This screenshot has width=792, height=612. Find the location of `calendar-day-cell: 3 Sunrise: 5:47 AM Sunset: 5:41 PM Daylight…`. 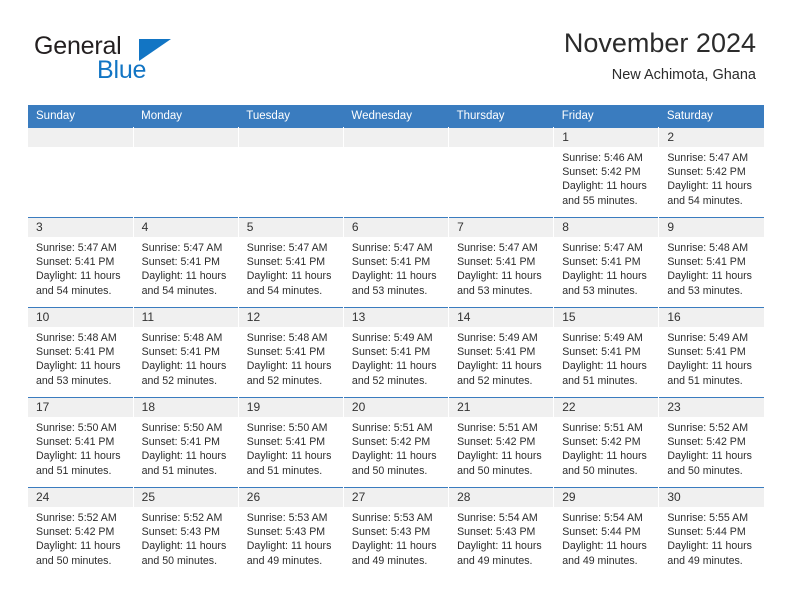

calendar-day-cell: 3 Sunrise: 5:47 AM Sunset: 5:41 PM Daylight… is located at coordinates (81, 262).